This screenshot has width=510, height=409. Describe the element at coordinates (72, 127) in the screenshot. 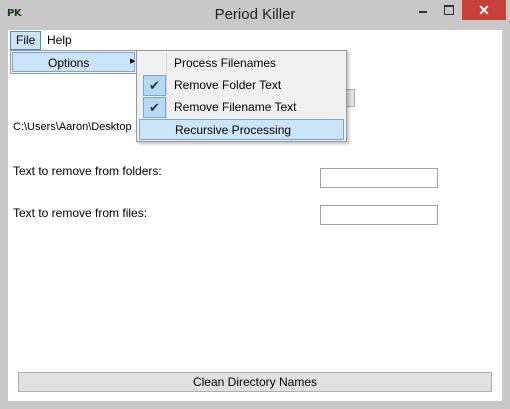

I see `selected-path: C:\Users\Aaron\Desktop` at that location.